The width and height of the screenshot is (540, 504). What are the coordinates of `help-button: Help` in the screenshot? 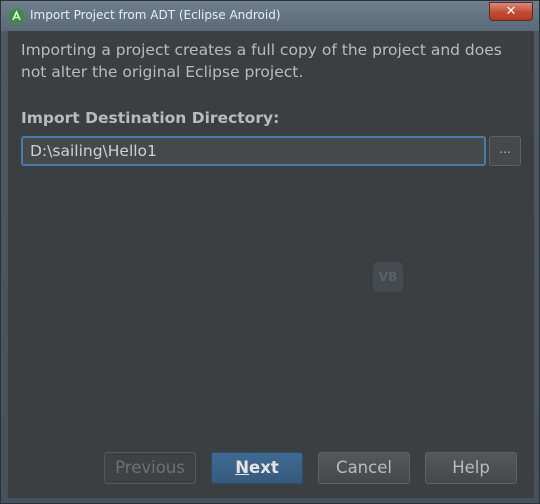 It's located at (471, 468).